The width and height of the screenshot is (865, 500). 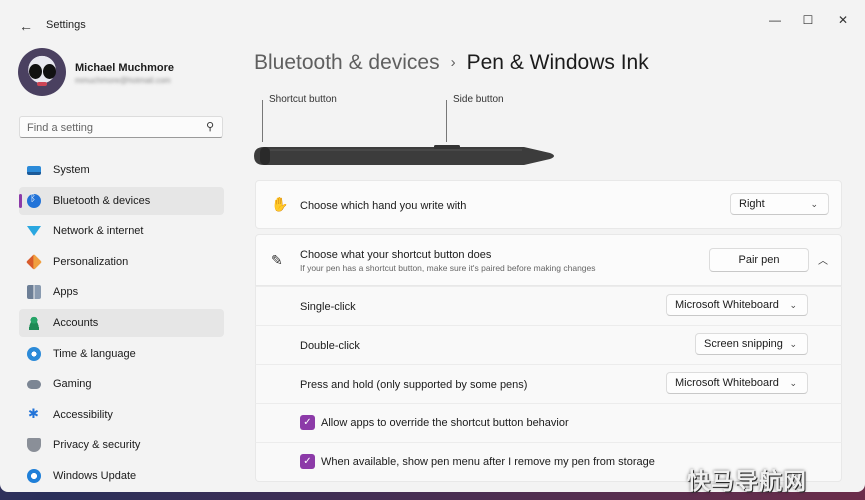 I want to click on time-language-icon, so click(x=34, y=353).